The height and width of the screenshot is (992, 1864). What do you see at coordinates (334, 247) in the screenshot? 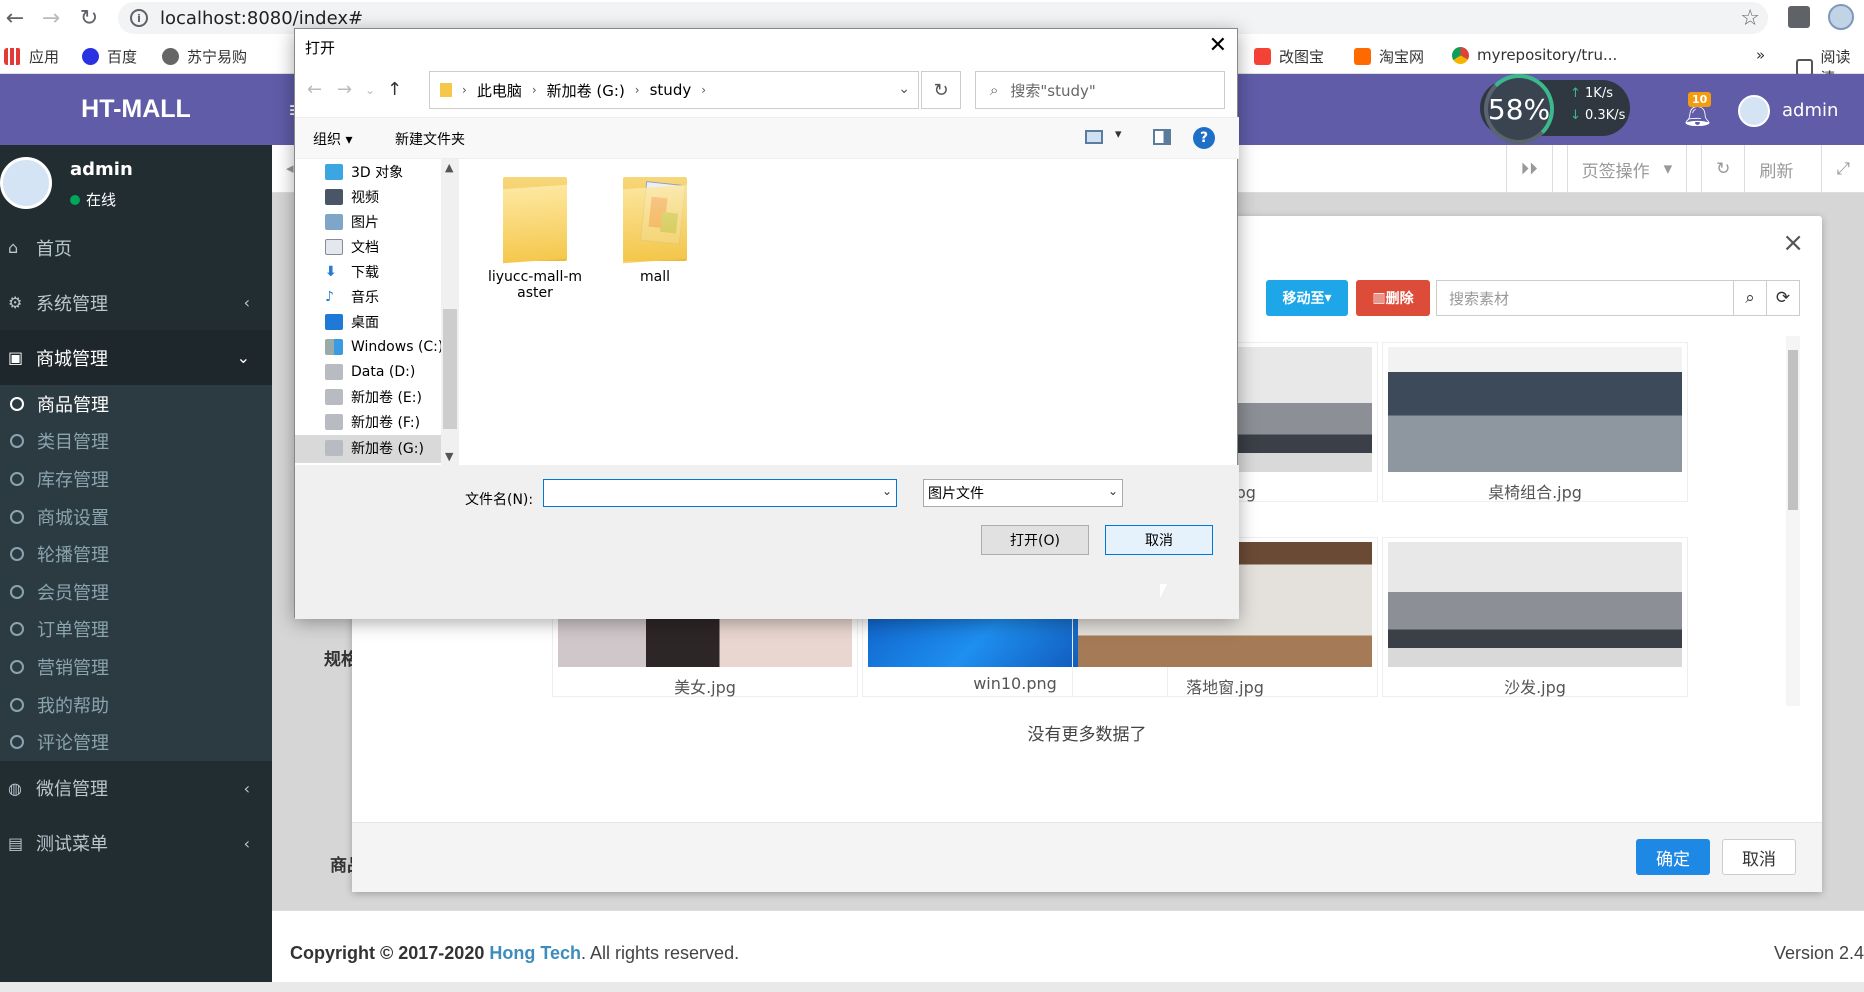
I see `document-icon` at bounding box center [334, 247].